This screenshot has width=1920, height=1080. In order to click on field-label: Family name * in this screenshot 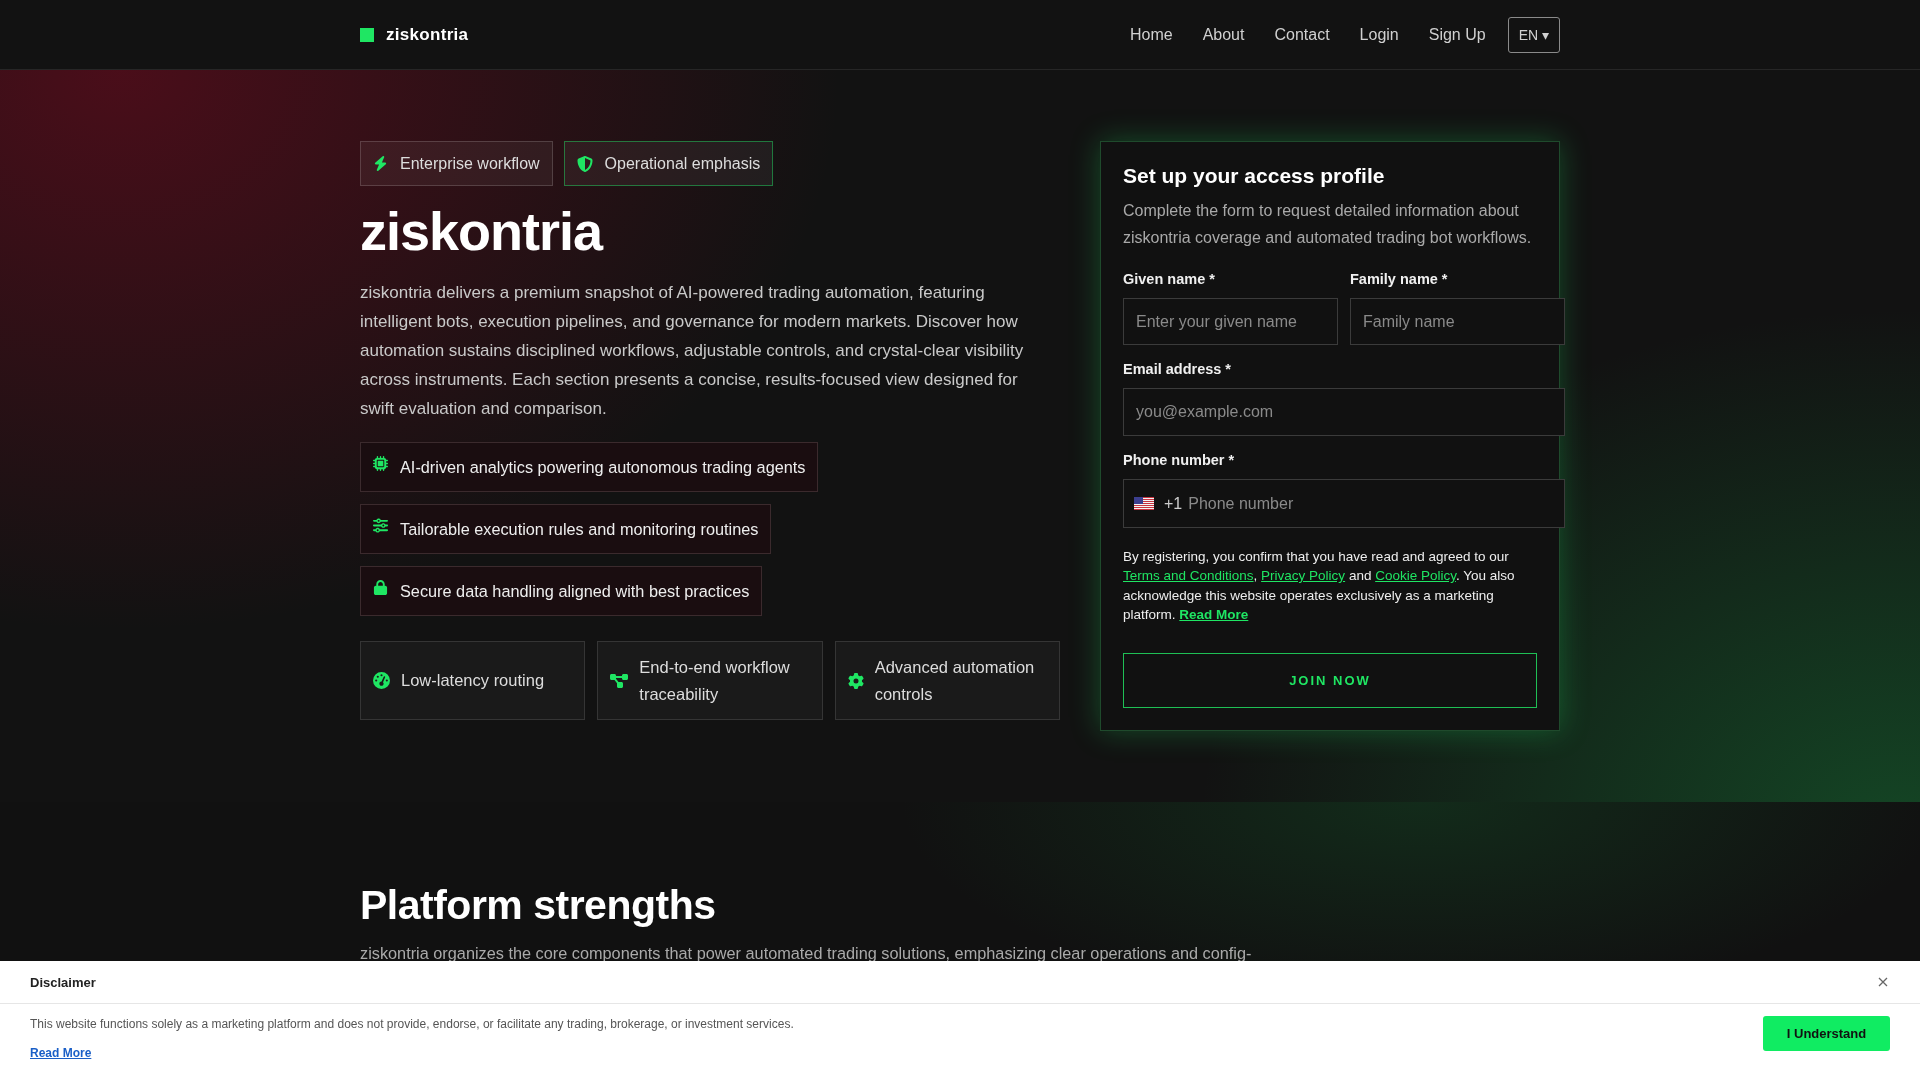, I will do `click(1399, 279)`.